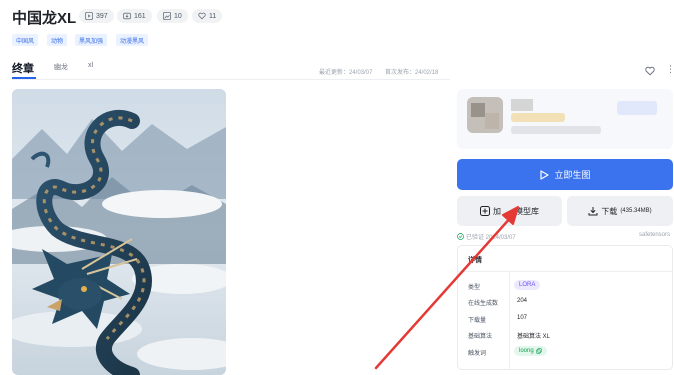 The width and height of the screenshot is (674, 375). What do you see at coordinates (172, 16) in the screenshot?
I see `stat-images: 10` at bounding box center [172, 16].